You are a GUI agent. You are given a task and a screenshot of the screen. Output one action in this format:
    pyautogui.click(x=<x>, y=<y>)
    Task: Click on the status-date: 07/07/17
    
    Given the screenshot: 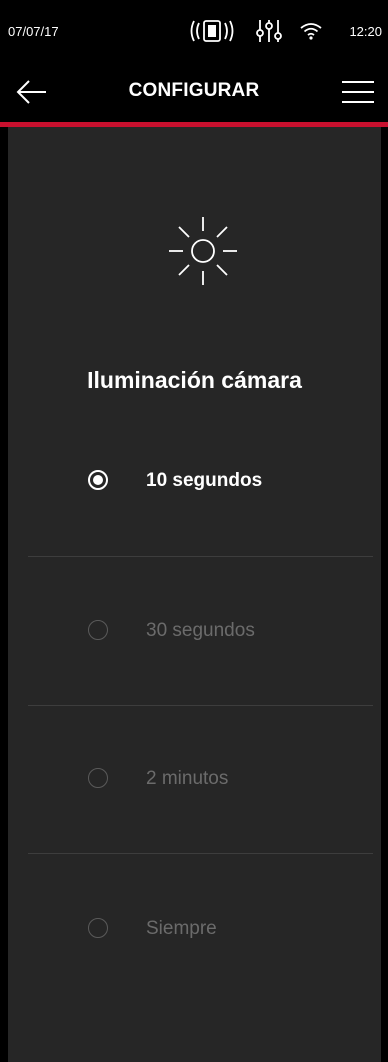 What is the action you would take?
    pyautogui.click(x=33, y=31)
    